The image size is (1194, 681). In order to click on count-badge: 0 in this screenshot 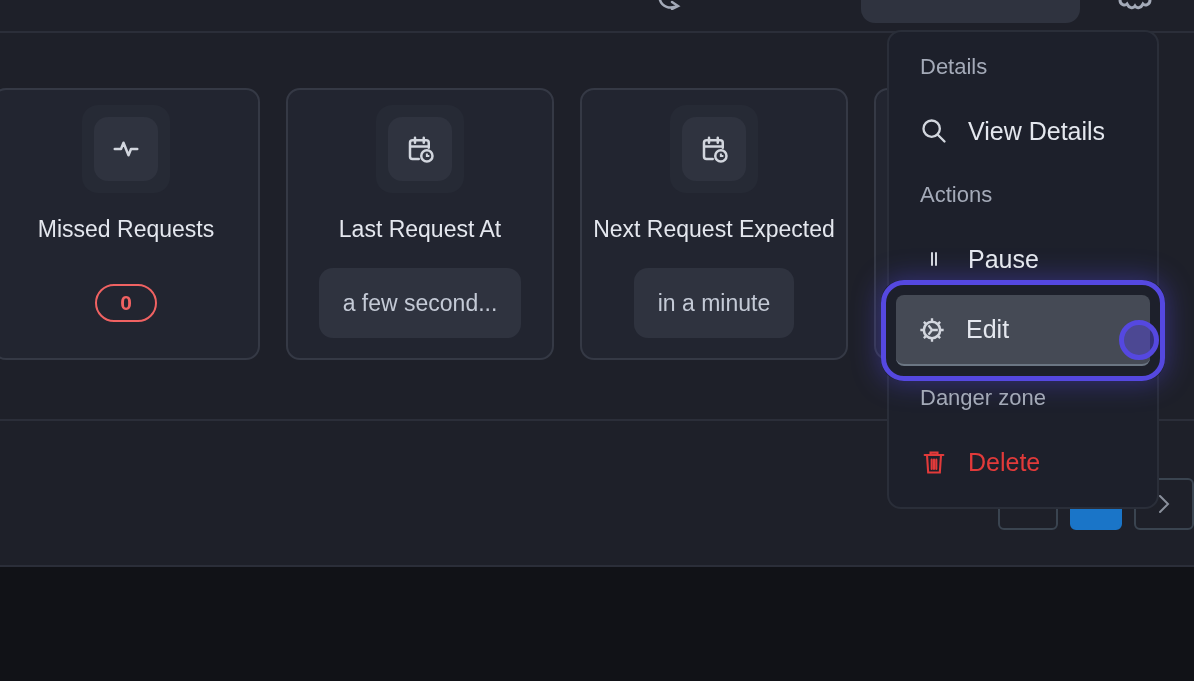, I will do `click(126, 303)`.